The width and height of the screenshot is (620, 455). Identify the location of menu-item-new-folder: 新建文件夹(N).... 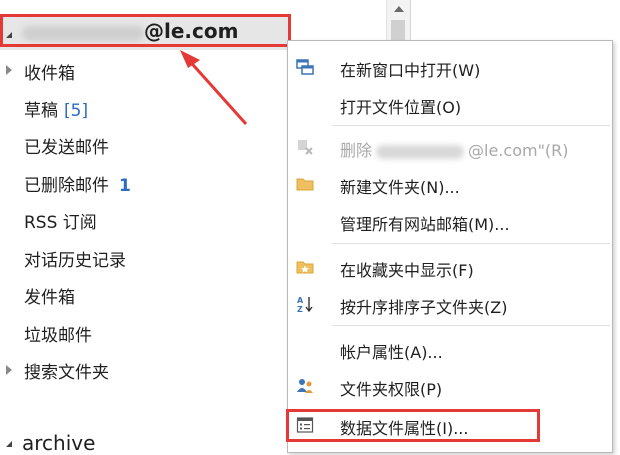
(450, 184).